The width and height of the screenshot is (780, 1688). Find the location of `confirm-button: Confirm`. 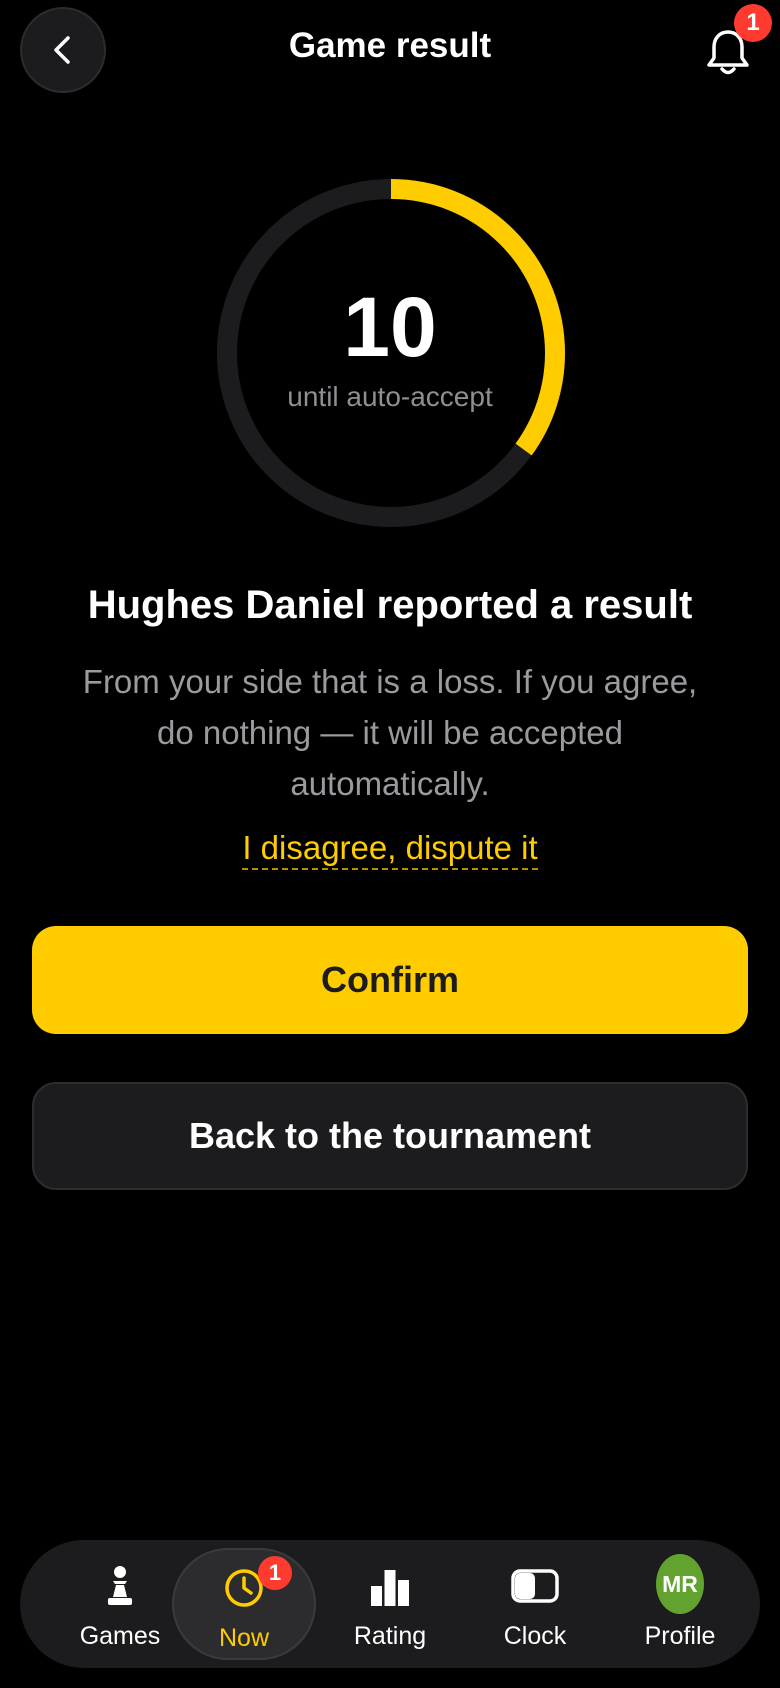

confirm-button: Confirm is located at coordinates (390, 980).